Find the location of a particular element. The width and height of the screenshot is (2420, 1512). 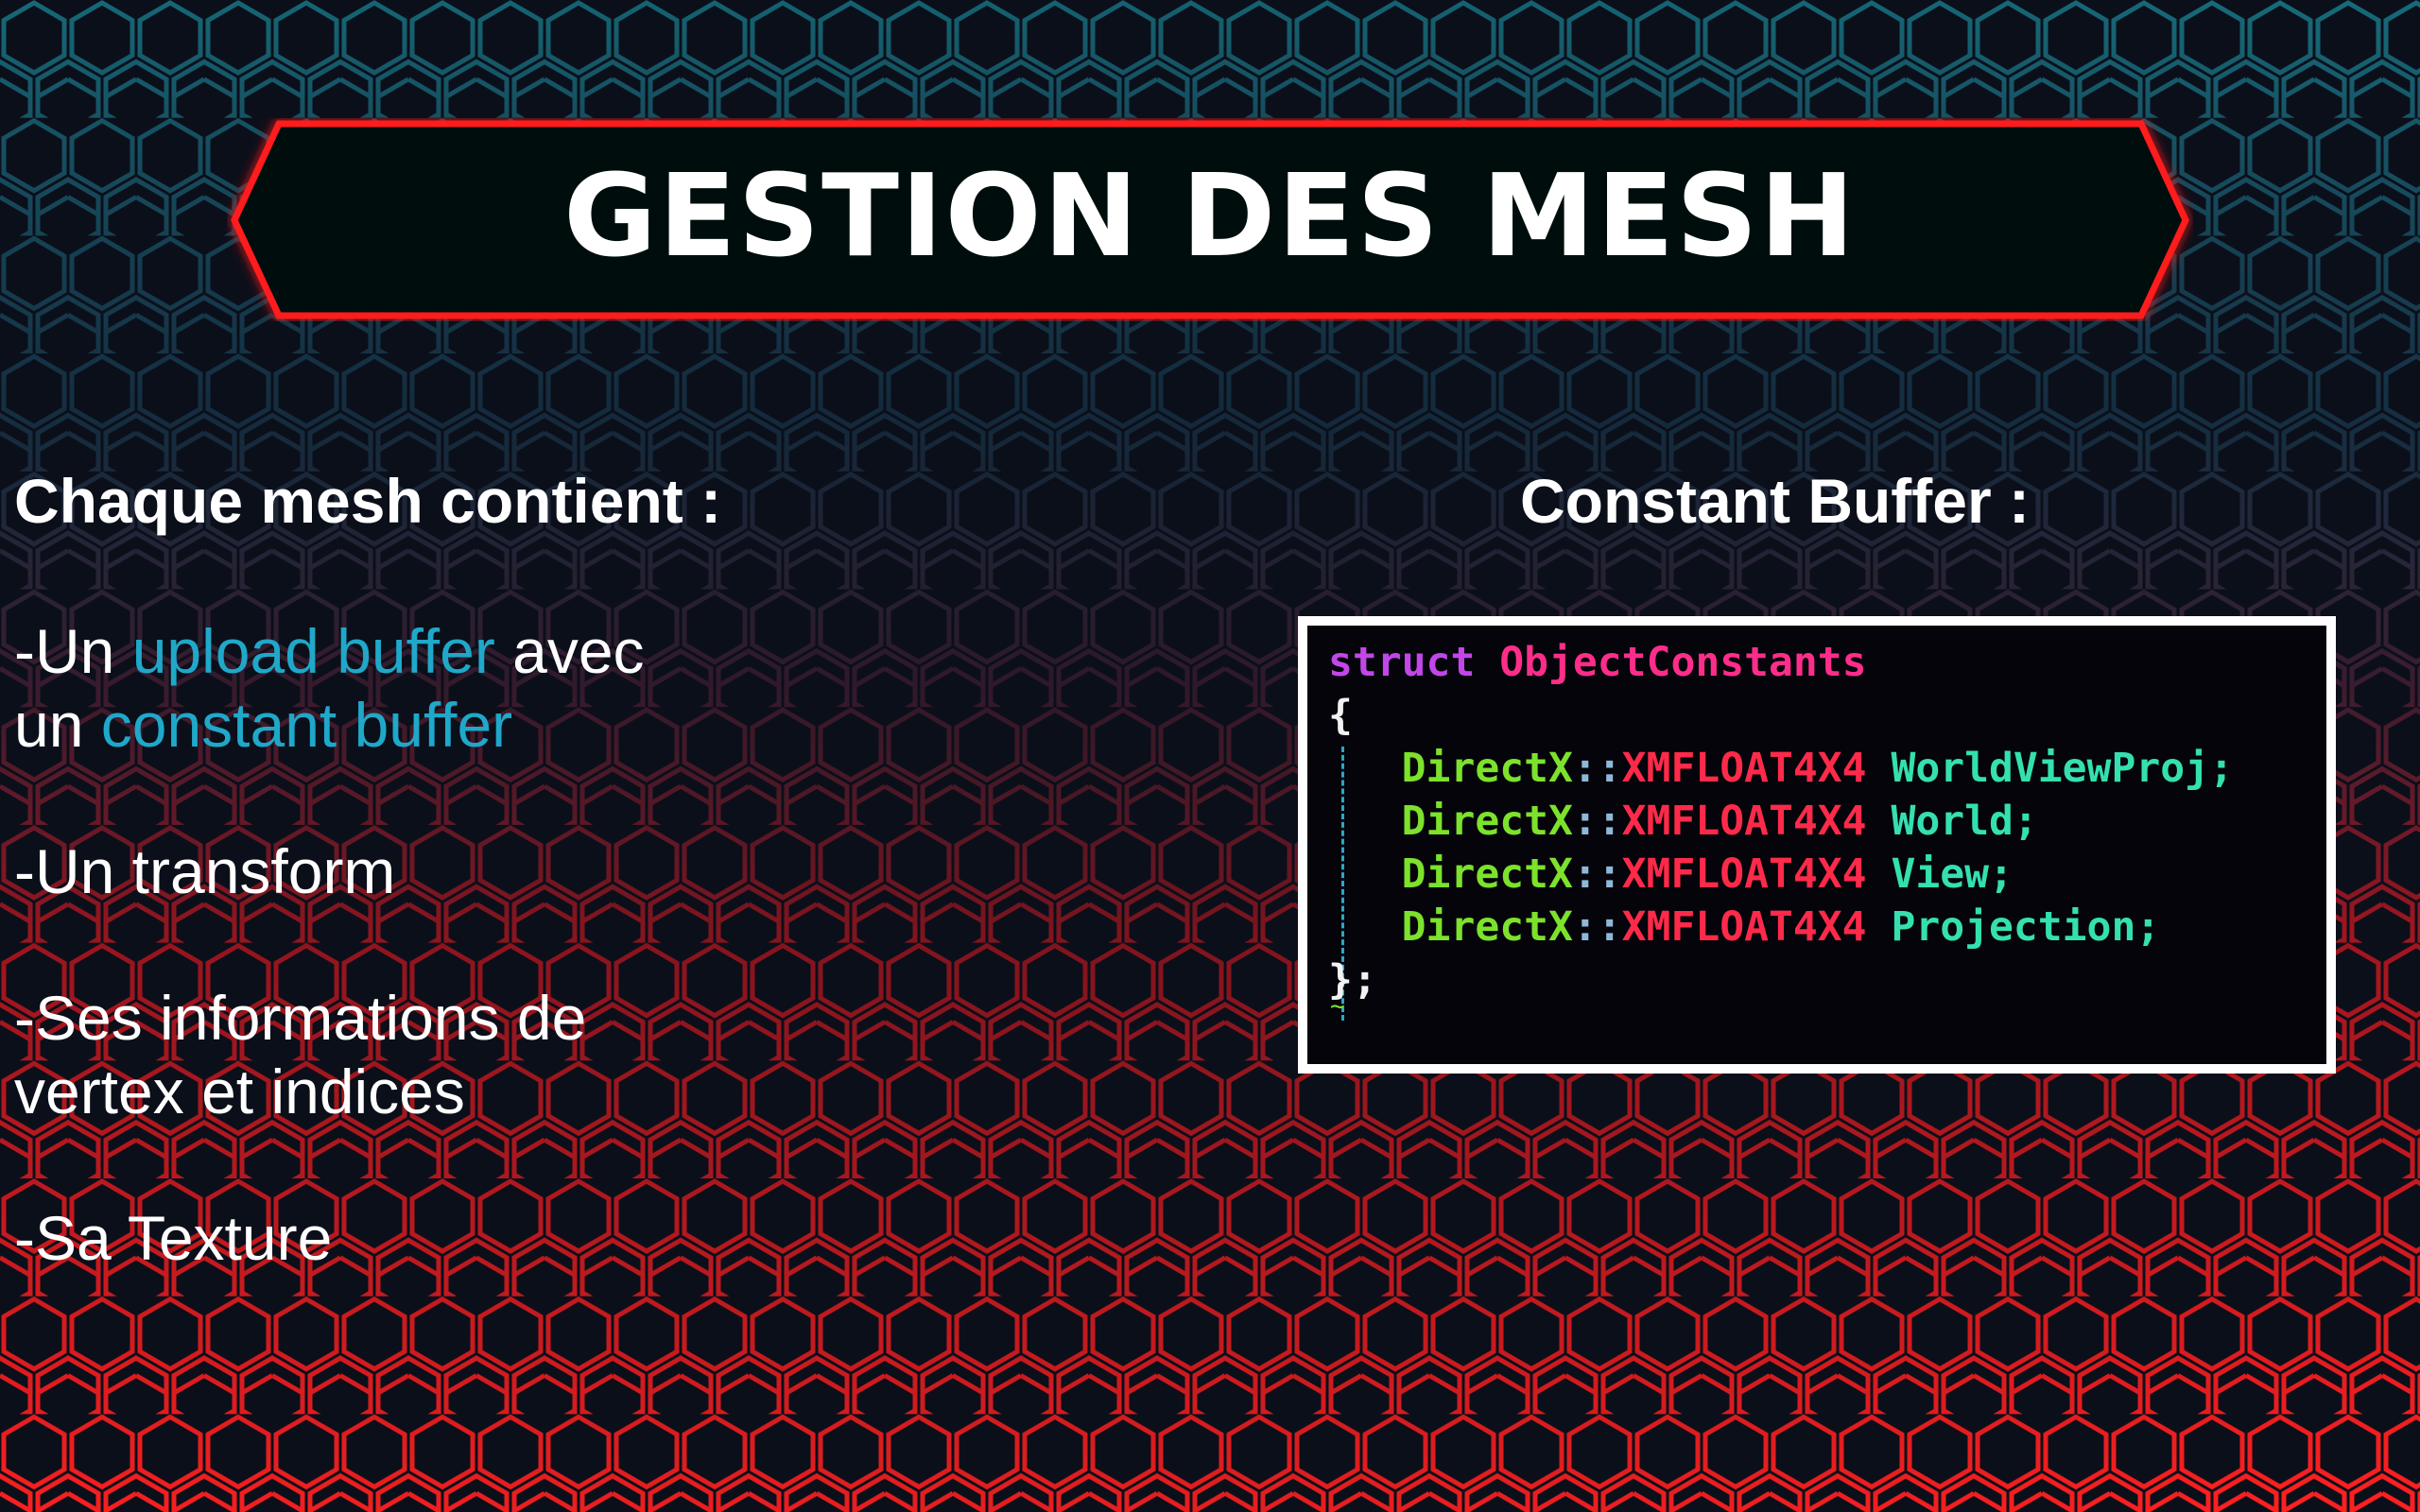

bullet-vertex-info: -Ses informations de vertex et indices is located at coordinates (439, 1054).